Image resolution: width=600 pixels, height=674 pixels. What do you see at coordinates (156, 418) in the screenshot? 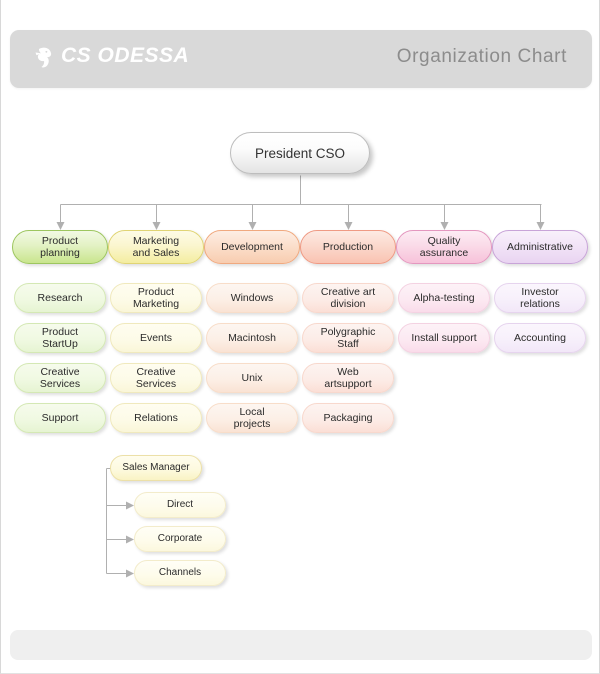
I see `node-relations: Relations` at bounding box center [156, 418].